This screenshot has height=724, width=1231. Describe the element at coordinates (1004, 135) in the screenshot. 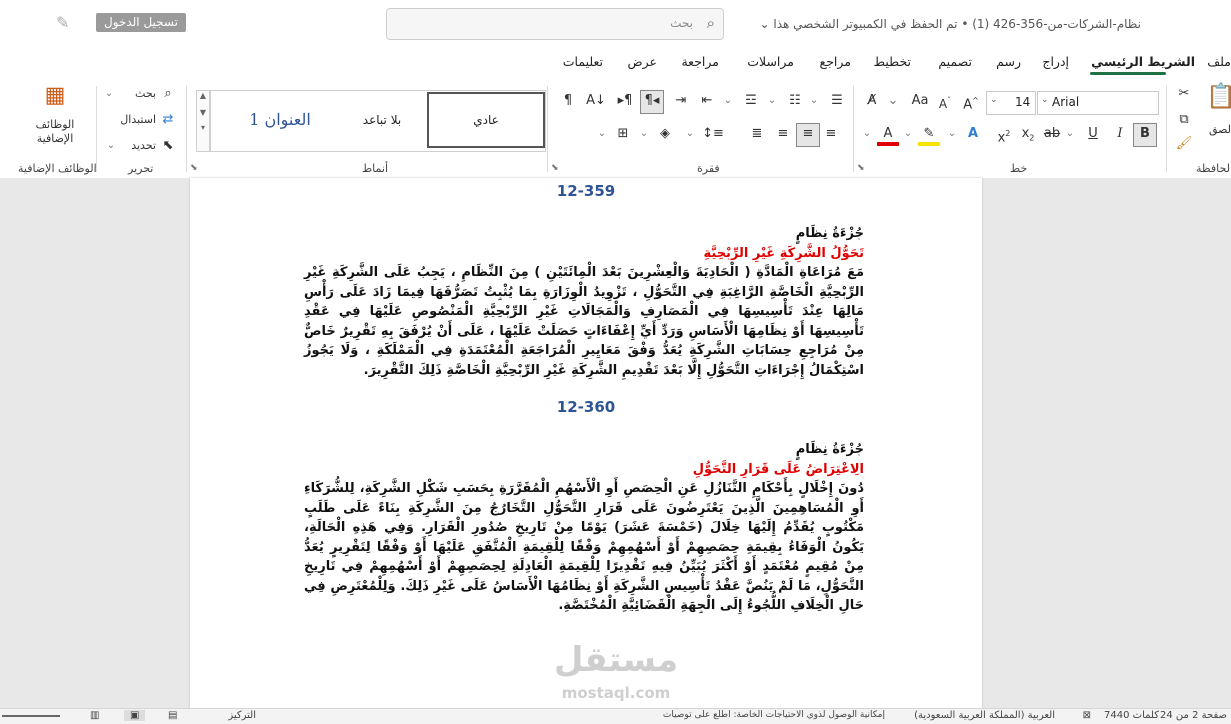

I see `superscript-button: x2` at that location.